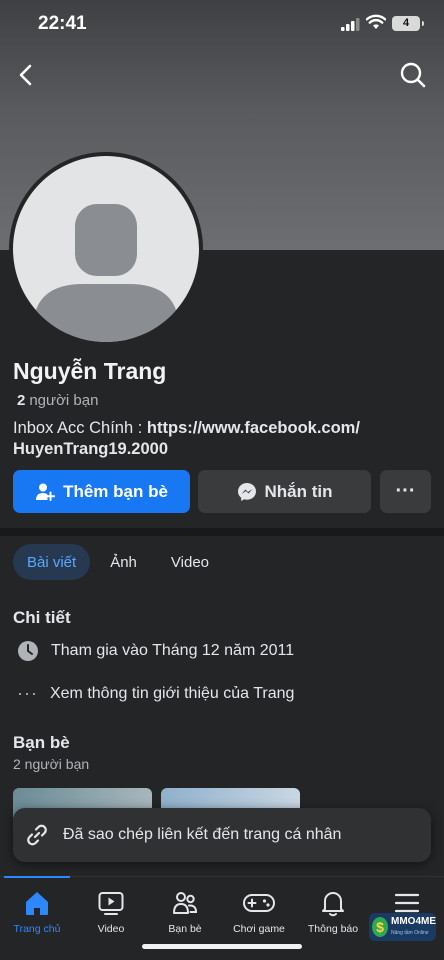  I want to click on active-nav-indicator, so click(37, 877).